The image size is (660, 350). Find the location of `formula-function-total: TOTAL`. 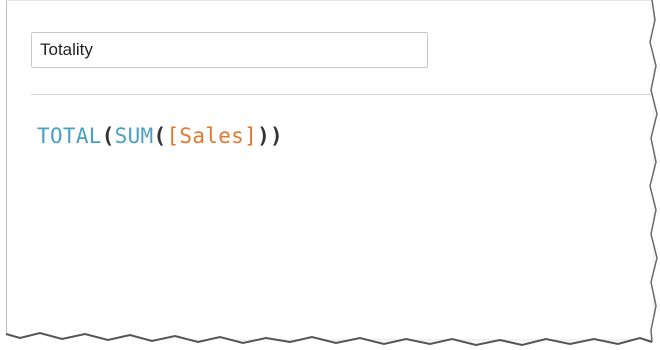

formula-function-total: TOTAL is located at coordinates (69, 136).